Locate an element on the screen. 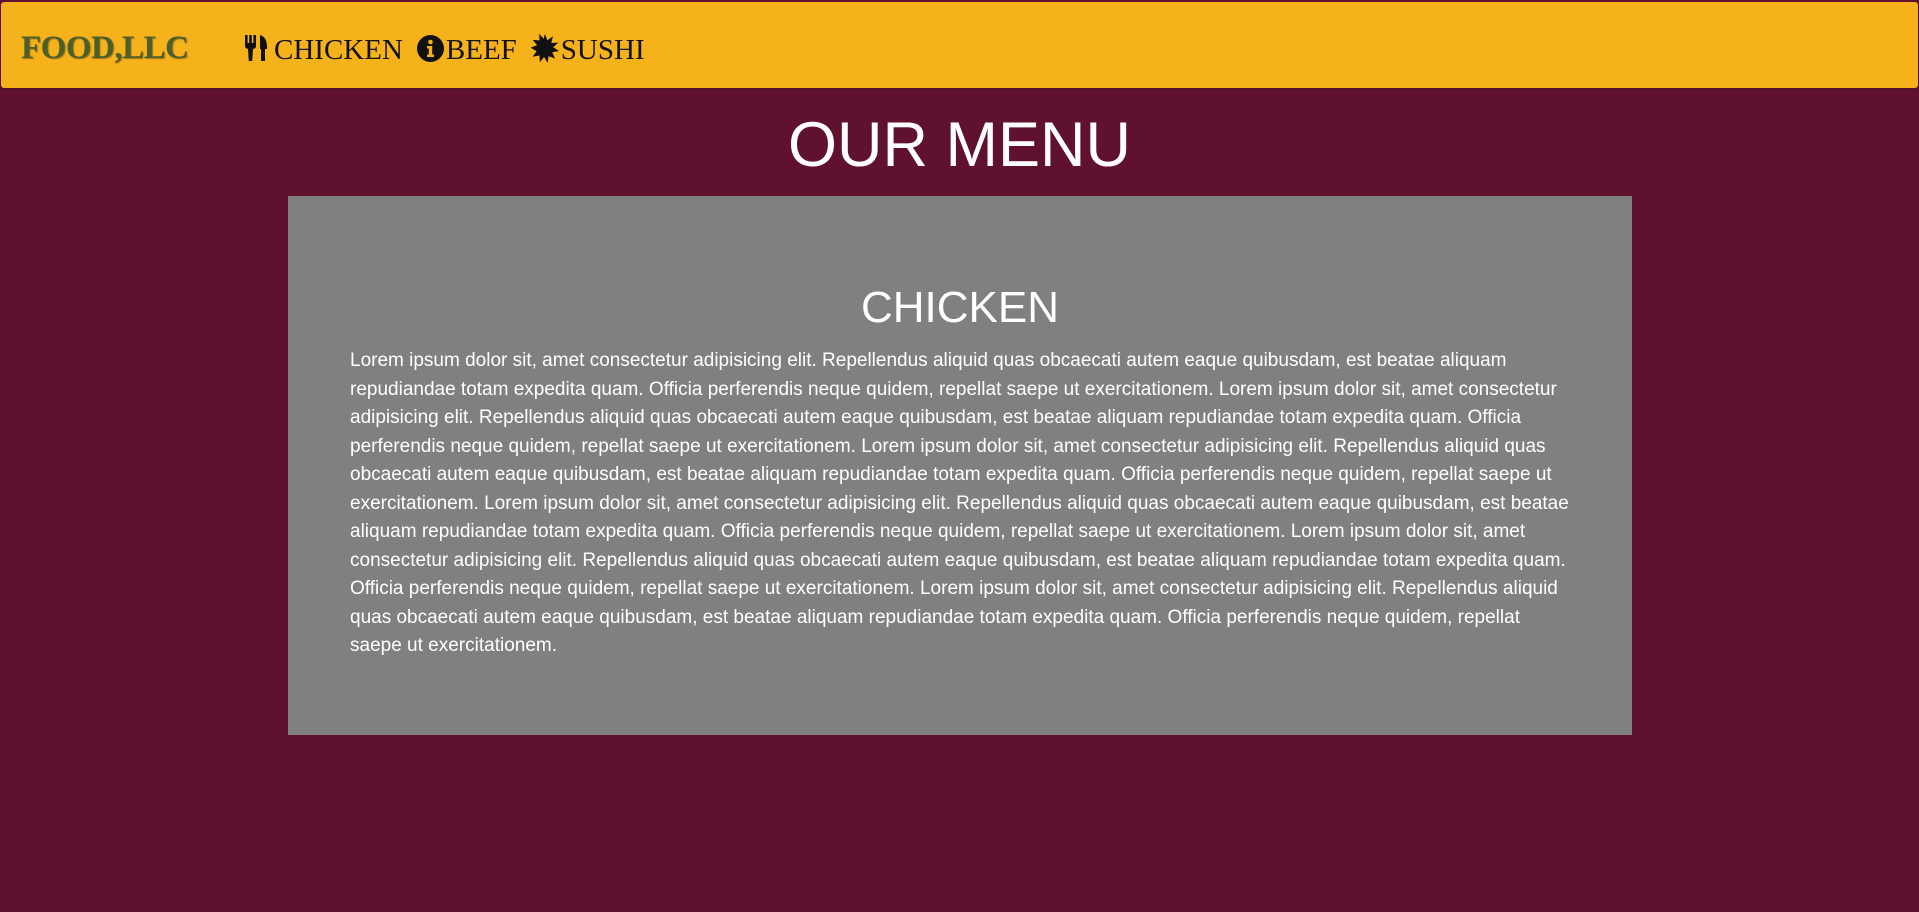 The width and height of the screenshot is (1919, 912). nav-links: CHICKEN BEEF SUSHI is located at coordinates (450, 49).